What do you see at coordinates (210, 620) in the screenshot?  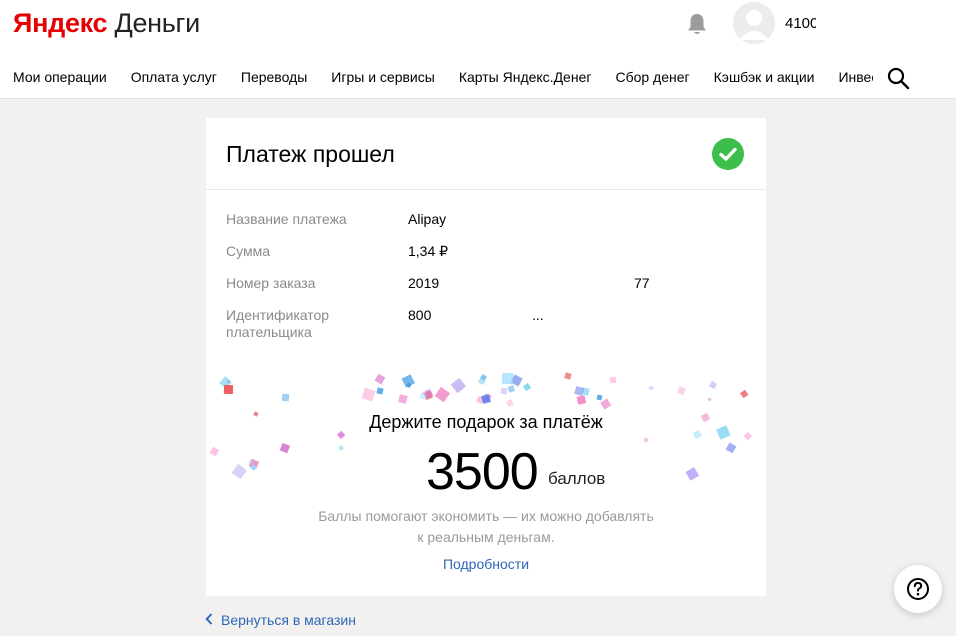 I see `chevron-left-icon` at bounding box center [210, 620].